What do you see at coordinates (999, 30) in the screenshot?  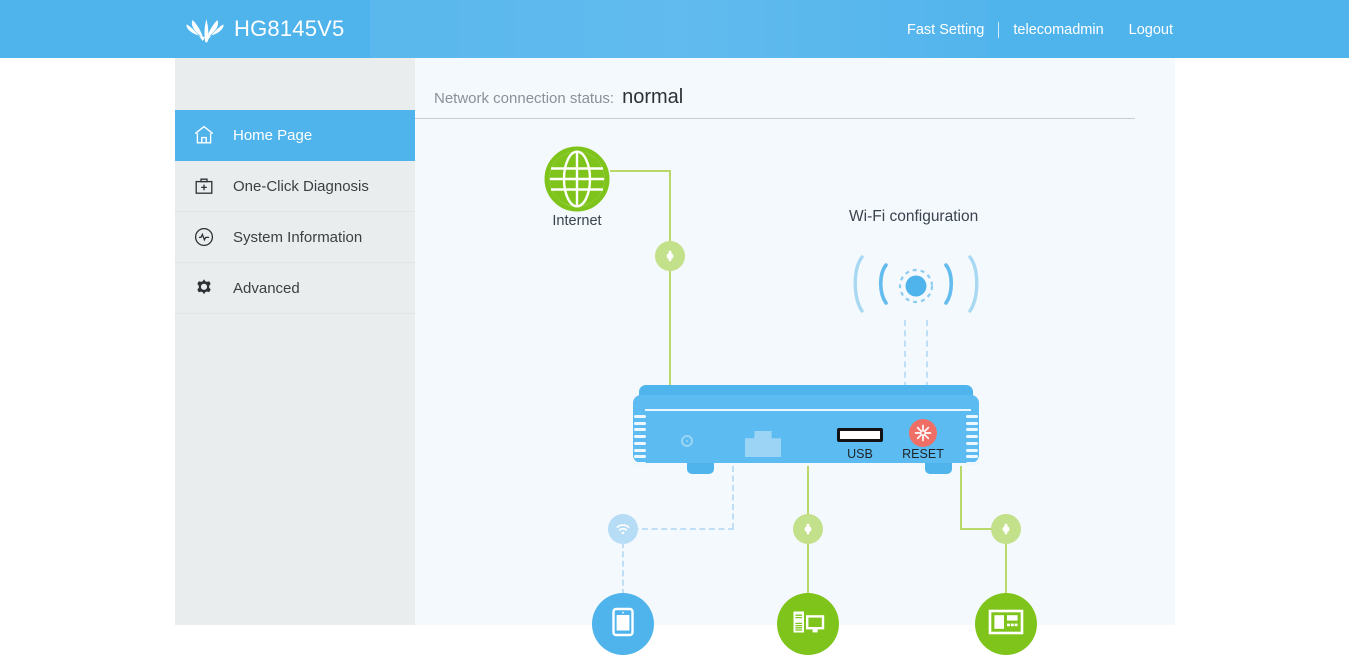 I see `nav-divider` at bounding box center [999, 30].